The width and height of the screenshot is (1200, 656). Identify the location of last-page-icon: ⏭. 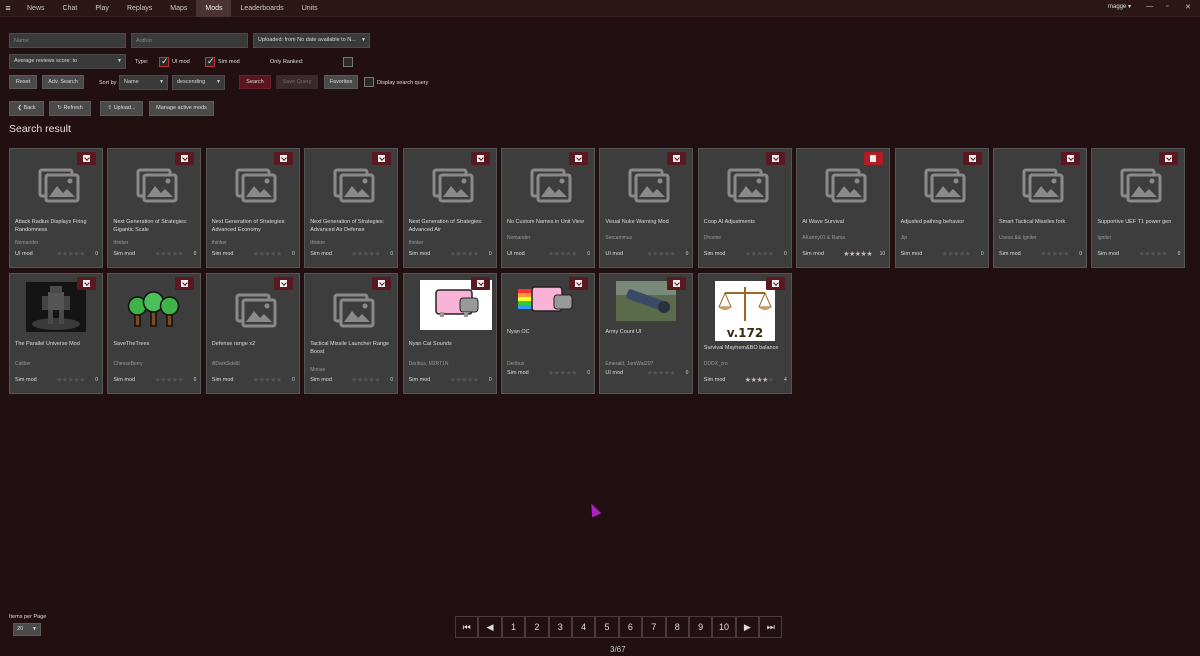
(771, 627).